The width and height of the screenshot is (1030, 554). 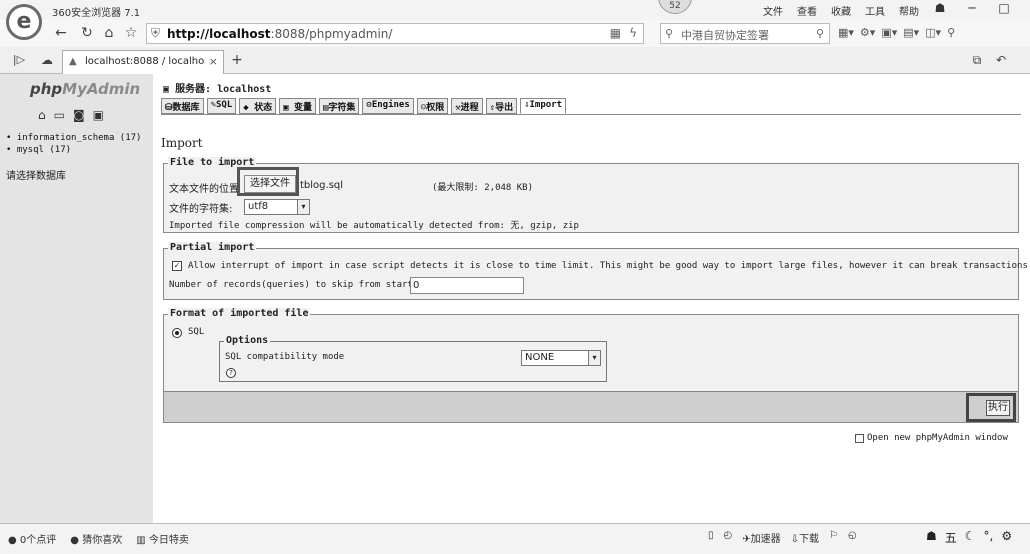 I want to click on tab-export: ⇪导出, so click(x=501, y=106).